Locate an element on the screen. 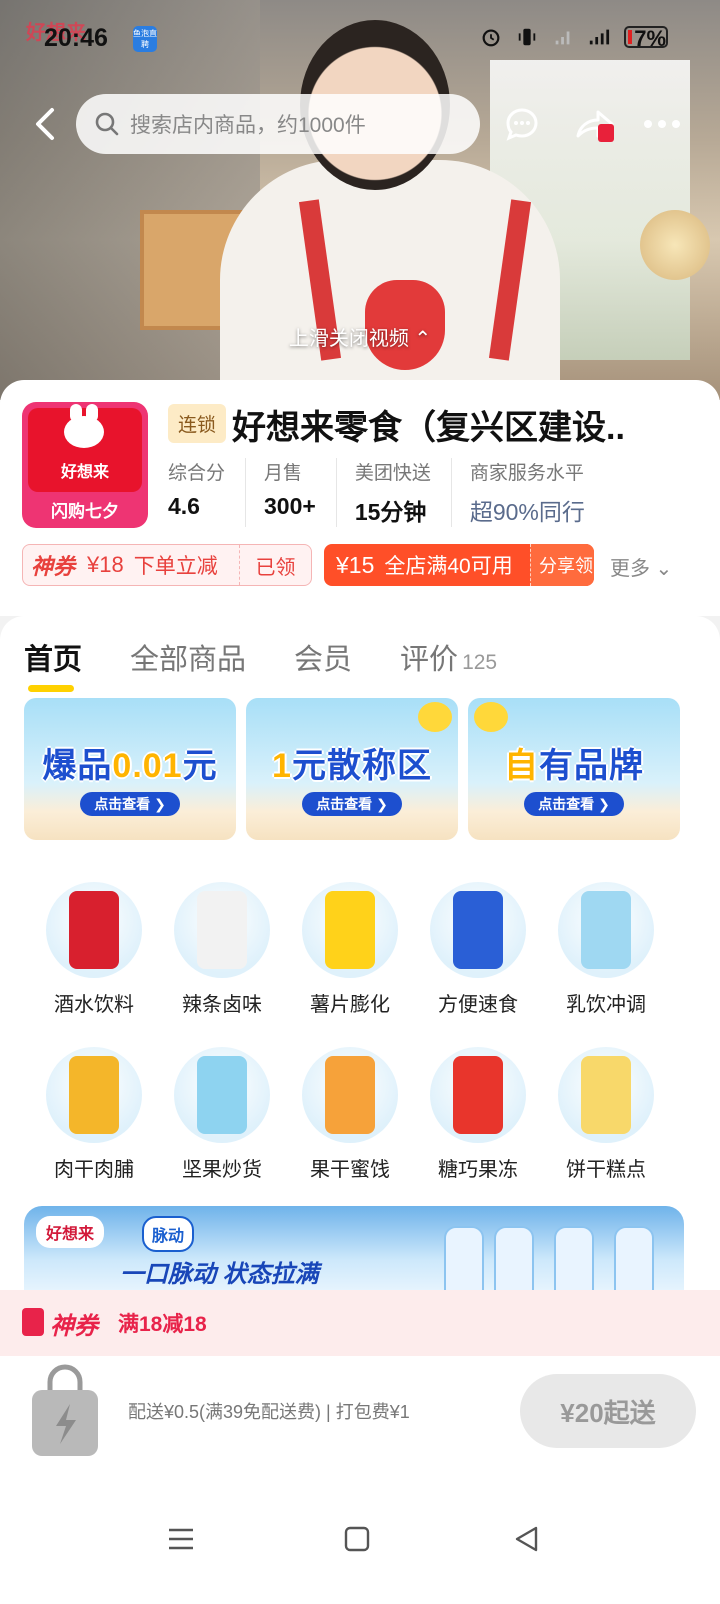 The image size is (720, 1604). stat-rating: 综合分 4.6 is located at coordinates (207, 492).